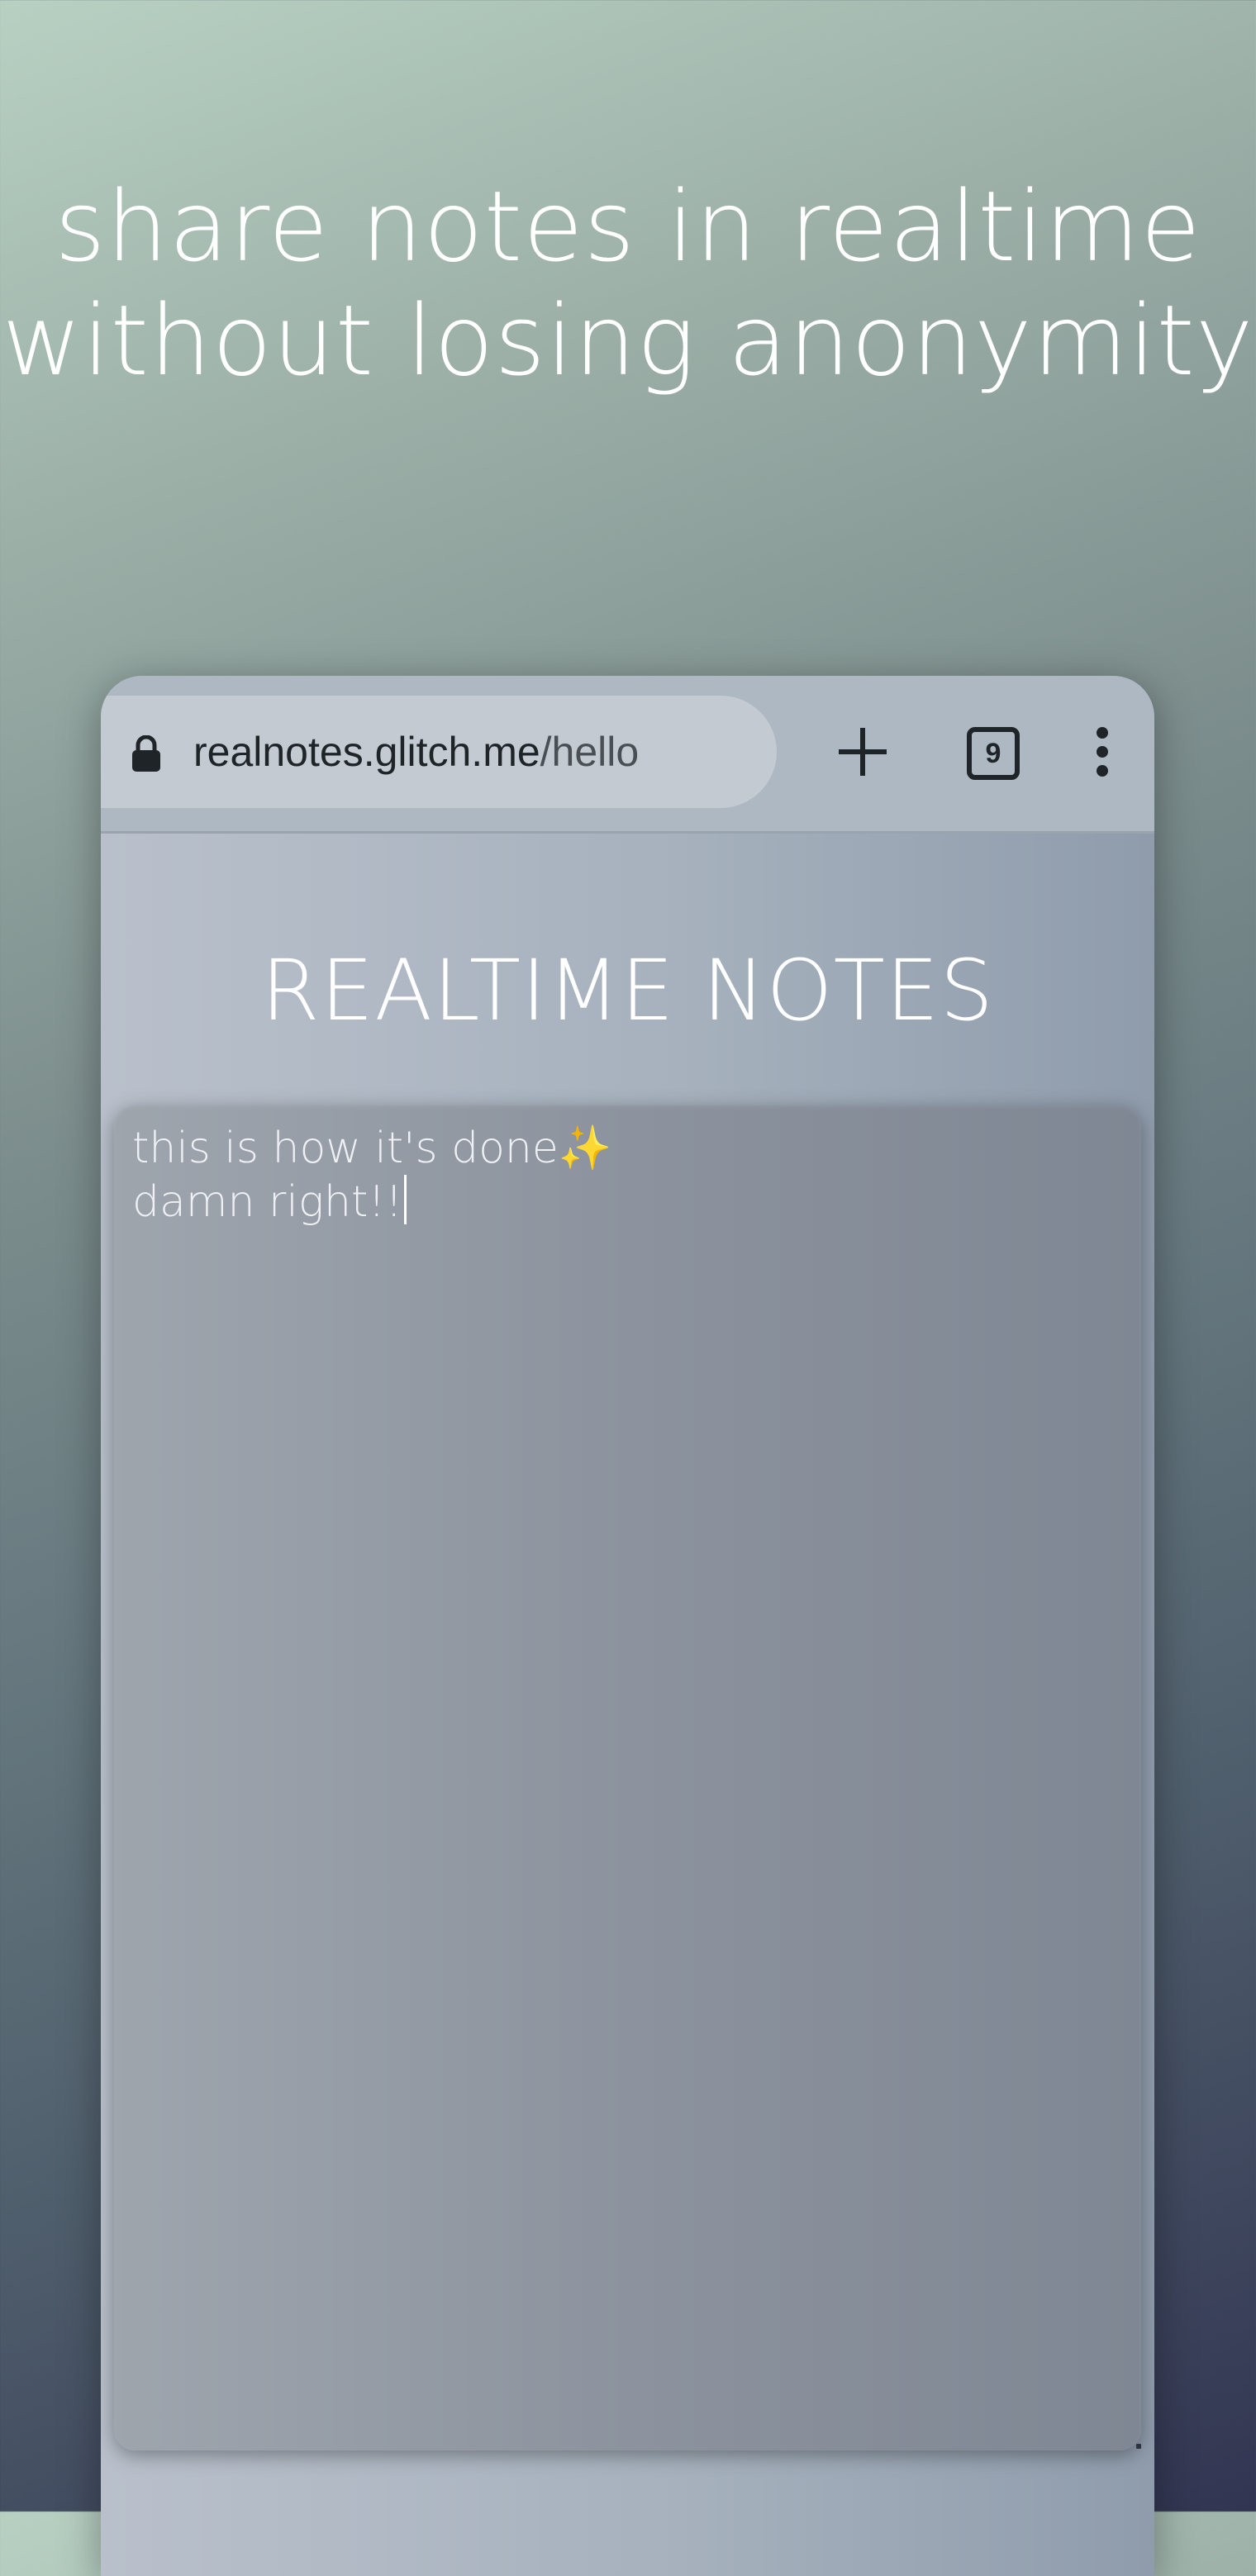 Image resolution: width=1256 pixels, height=2576 pixels. What do you see at coordinates (405, 1199) in the screenshot?
I see `text-caret` at bounding box center [405, 1199].